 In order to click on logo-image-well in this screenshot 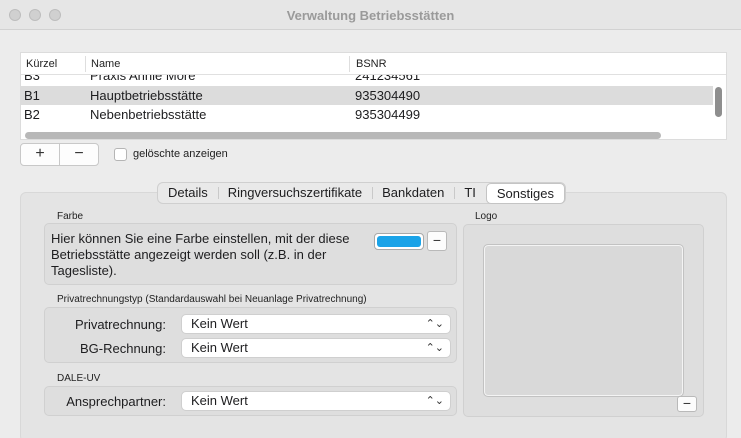, I will do `click(583, 320)`.